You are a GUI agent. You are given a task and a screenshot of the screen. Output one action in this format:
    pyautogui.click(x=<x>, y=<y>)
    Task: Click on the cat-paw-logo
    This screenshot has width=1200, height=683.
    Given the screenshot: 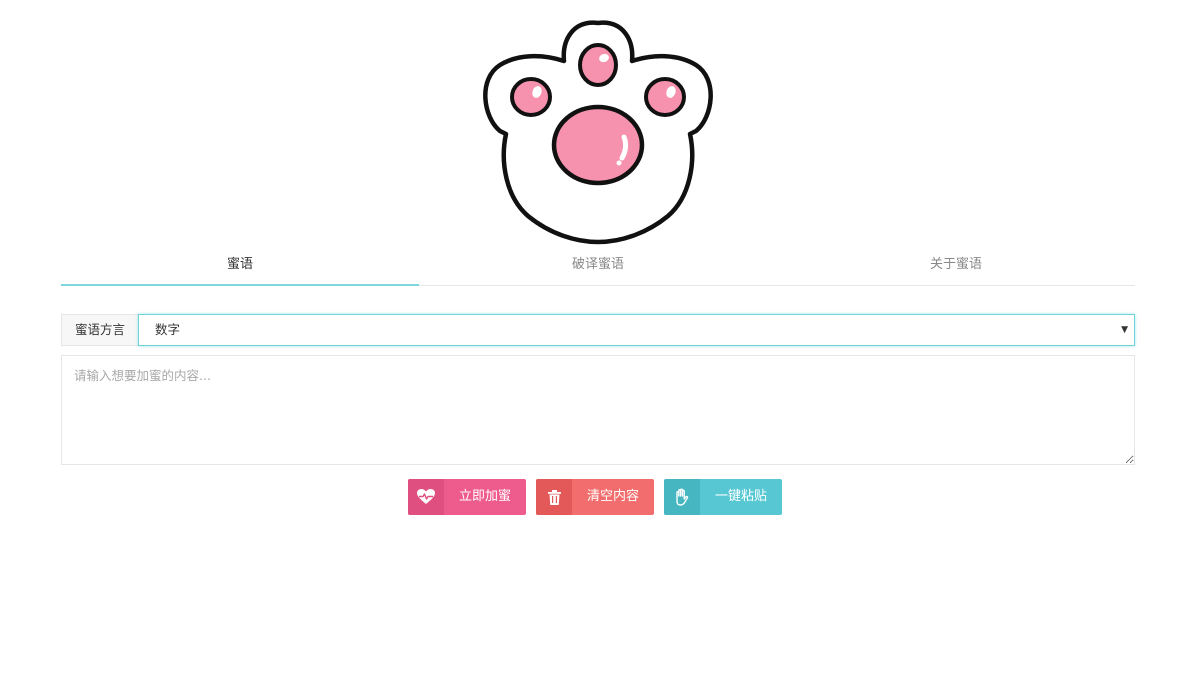 What is the action you would take?
    pyautogui.click(x=598, y=129)
    